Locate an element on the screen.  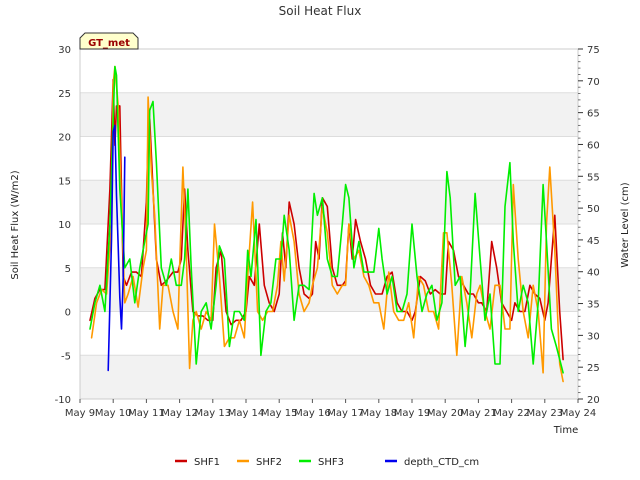
x-tick-label: May 13 is located at coordinates (213, 413).